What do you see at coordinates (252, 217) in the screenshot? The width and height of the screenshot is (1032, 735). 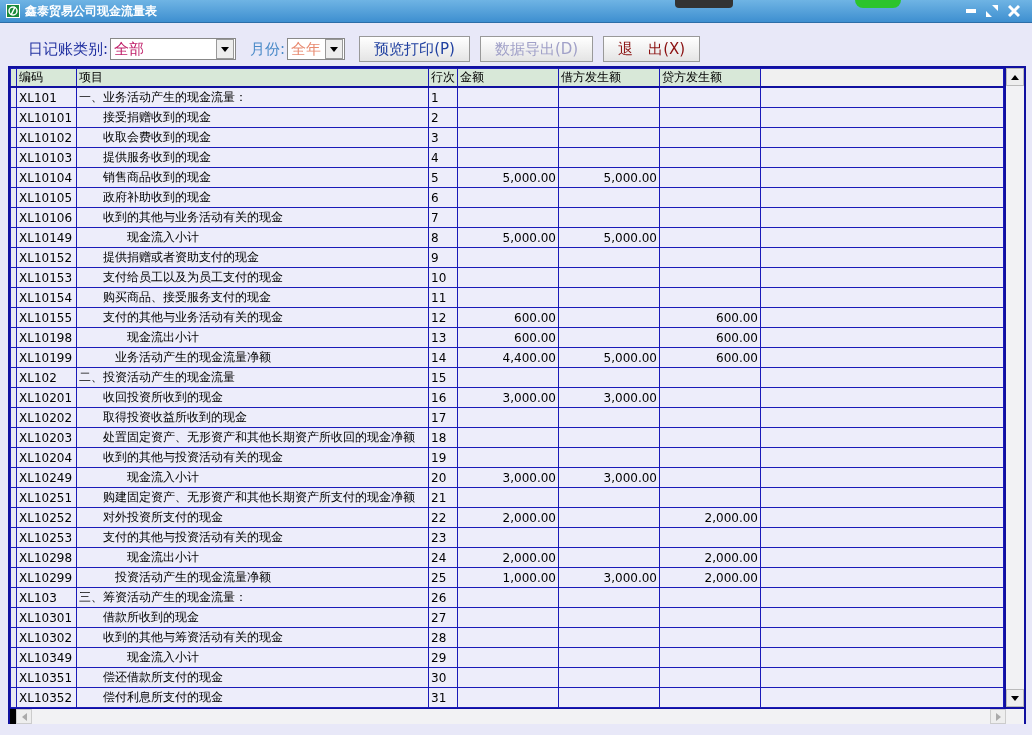 I see `item-cell: 收到的其他与业务活动有关的现金` at bounding box center [252, 217].